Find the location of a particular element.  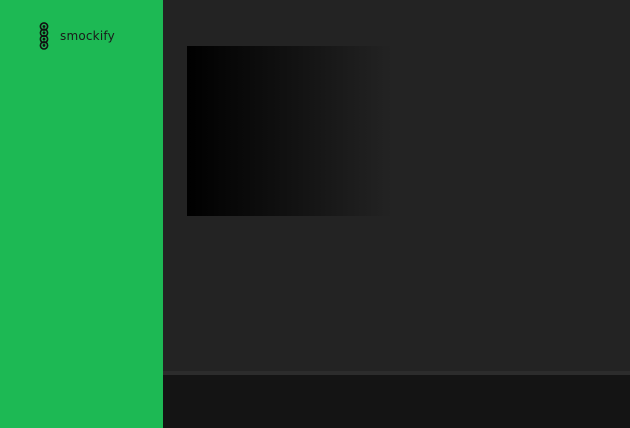

hero-artwork is located at coordinates (289, 131).